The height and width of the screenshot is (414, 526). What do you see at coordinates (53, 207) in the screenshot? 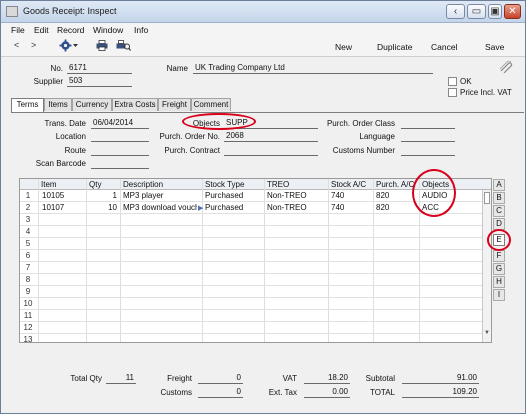
I see `cell-item: 10107` at bounding box center [53, 207].